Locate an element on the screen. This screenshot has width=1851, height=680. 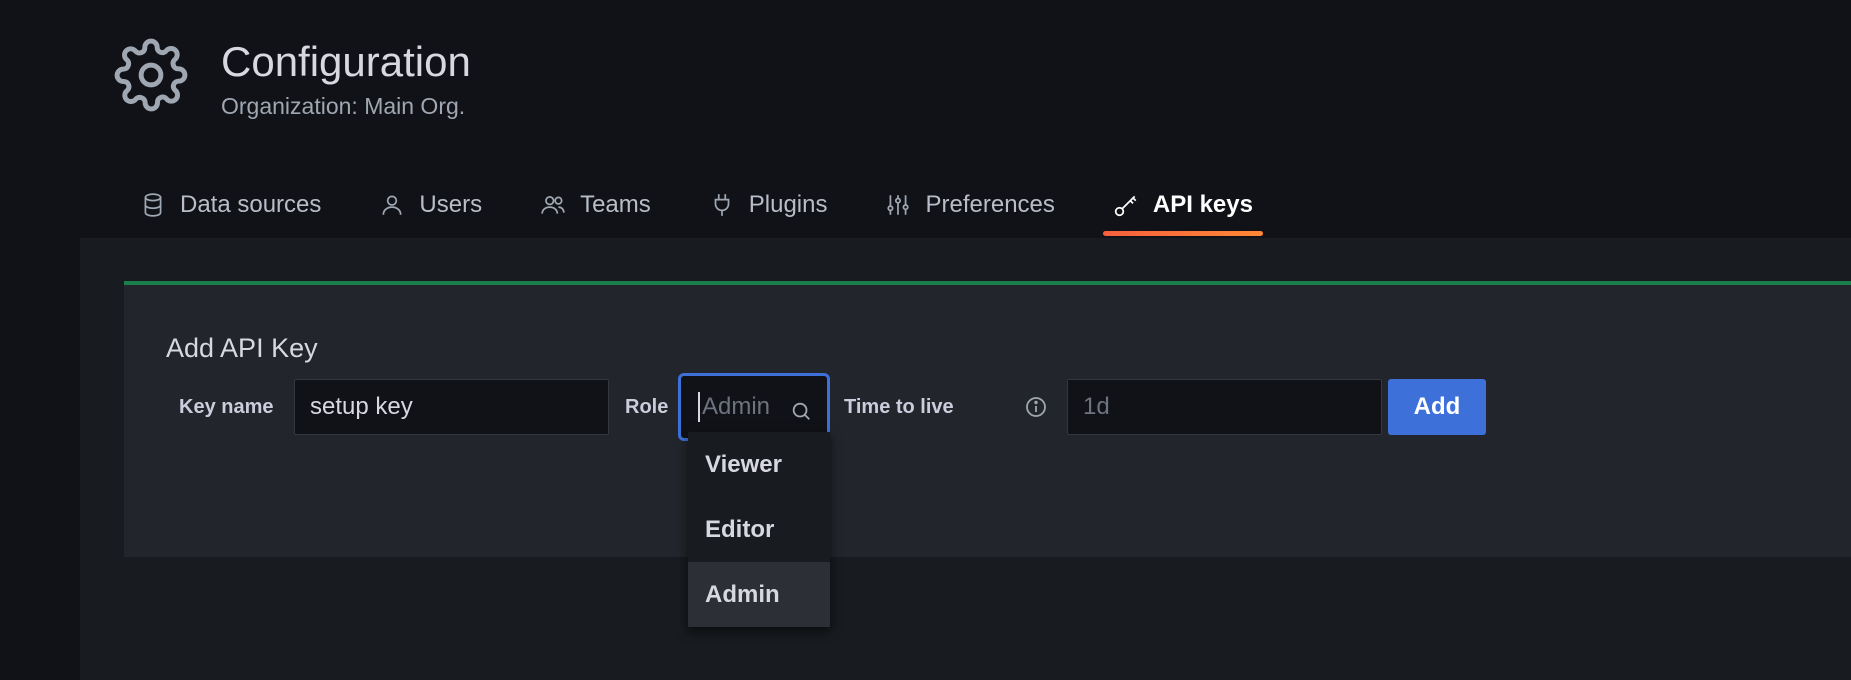
tab-data-sources: Data sources is located at coordinates (230, 205).